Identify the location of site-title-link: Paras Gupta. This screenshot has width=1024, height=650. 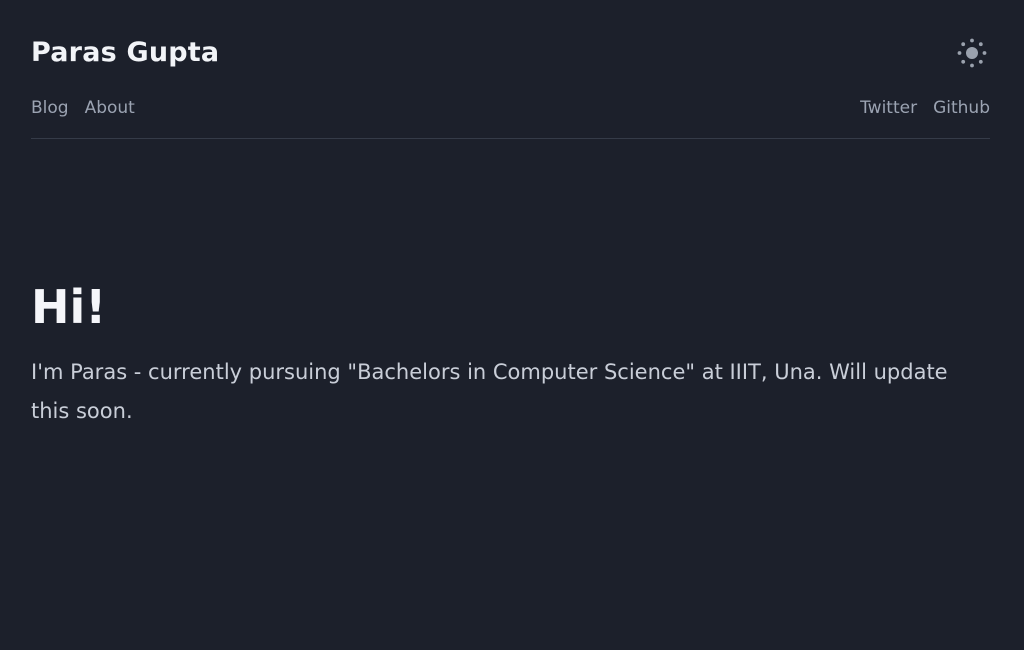
(125, 53).